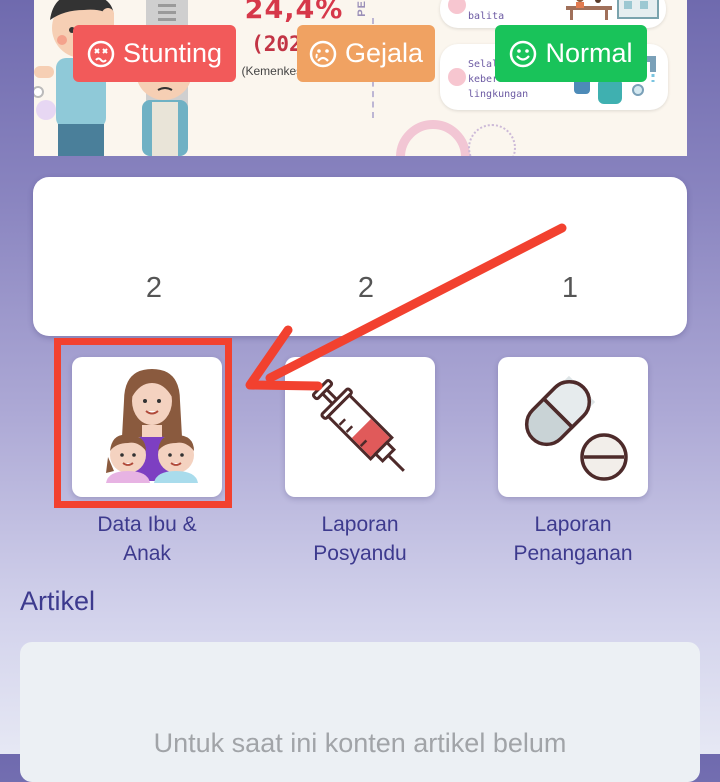 This screenshot has width=720, height=782. I want to click on stunting-percentage: 24,4%, so click(294, 12).